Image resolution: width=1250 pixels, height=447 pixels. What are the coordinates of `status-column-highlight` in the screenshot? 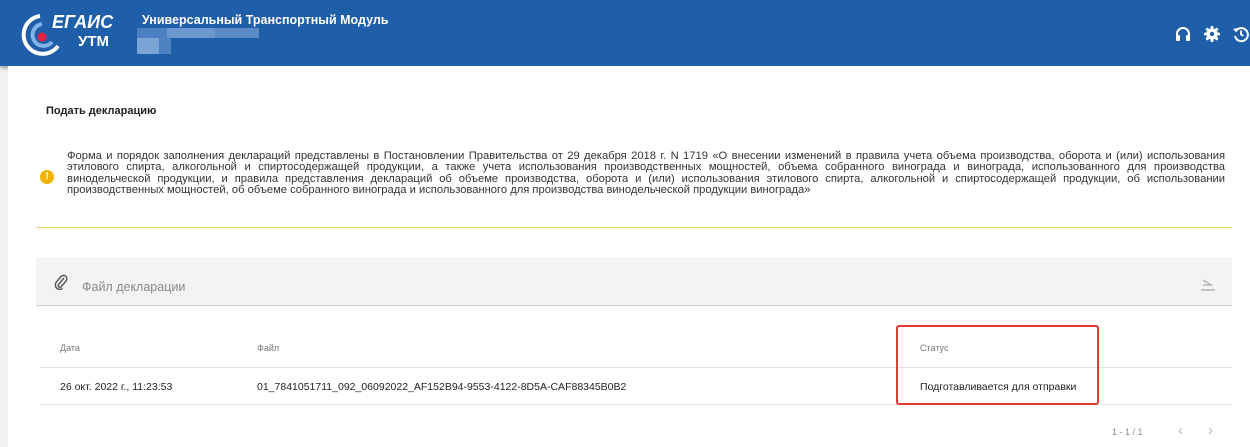 It's located at (997, 365).